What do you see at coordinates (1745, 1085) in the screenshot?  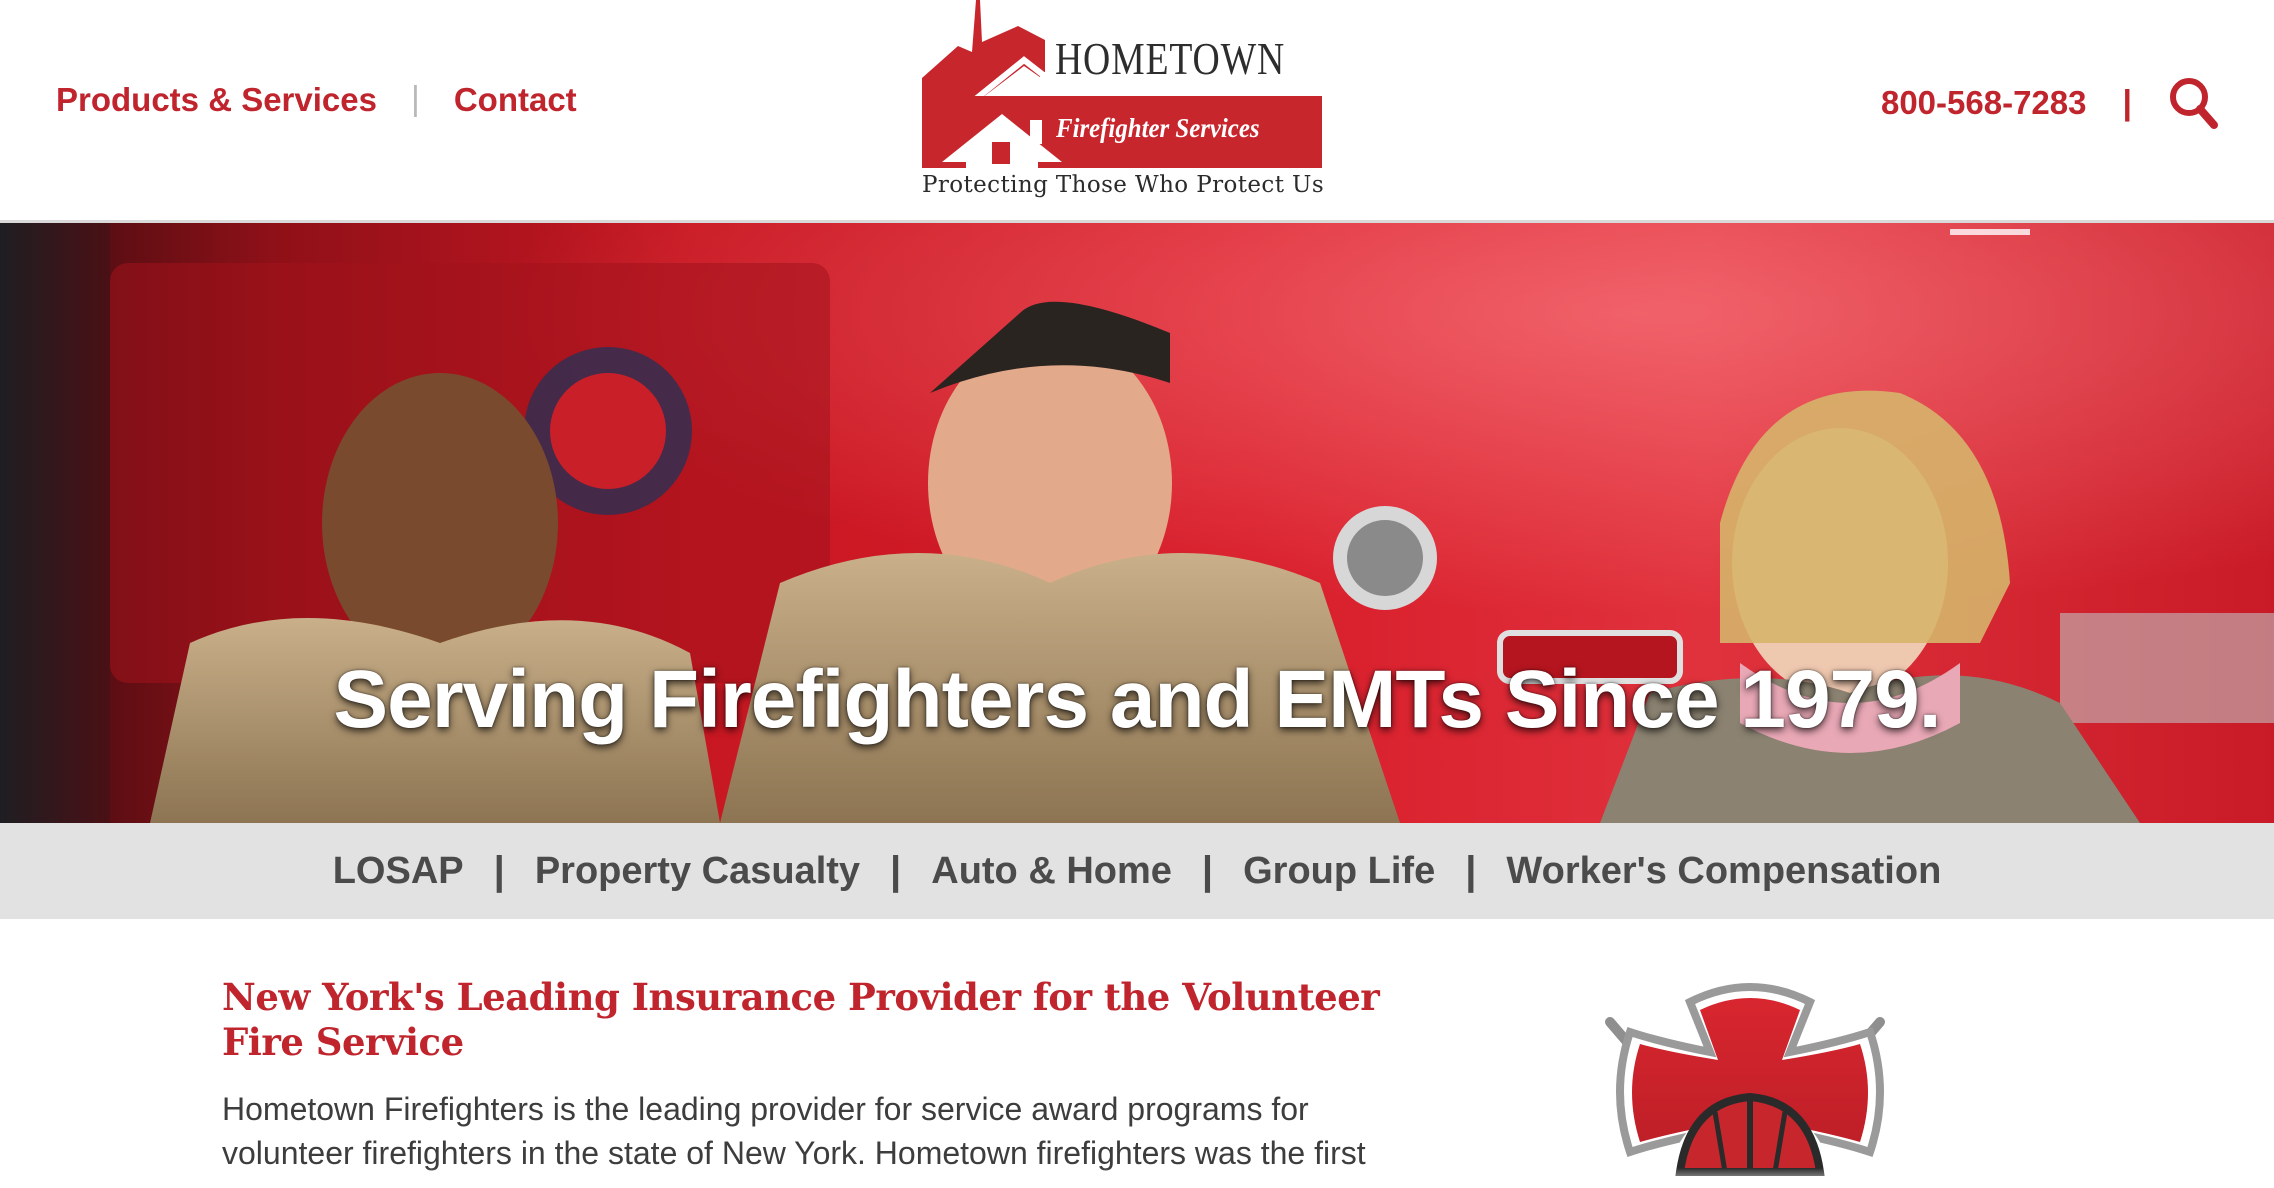 I see `maltese-cross-helmet-icon` at bounding box center [1745, 1085].